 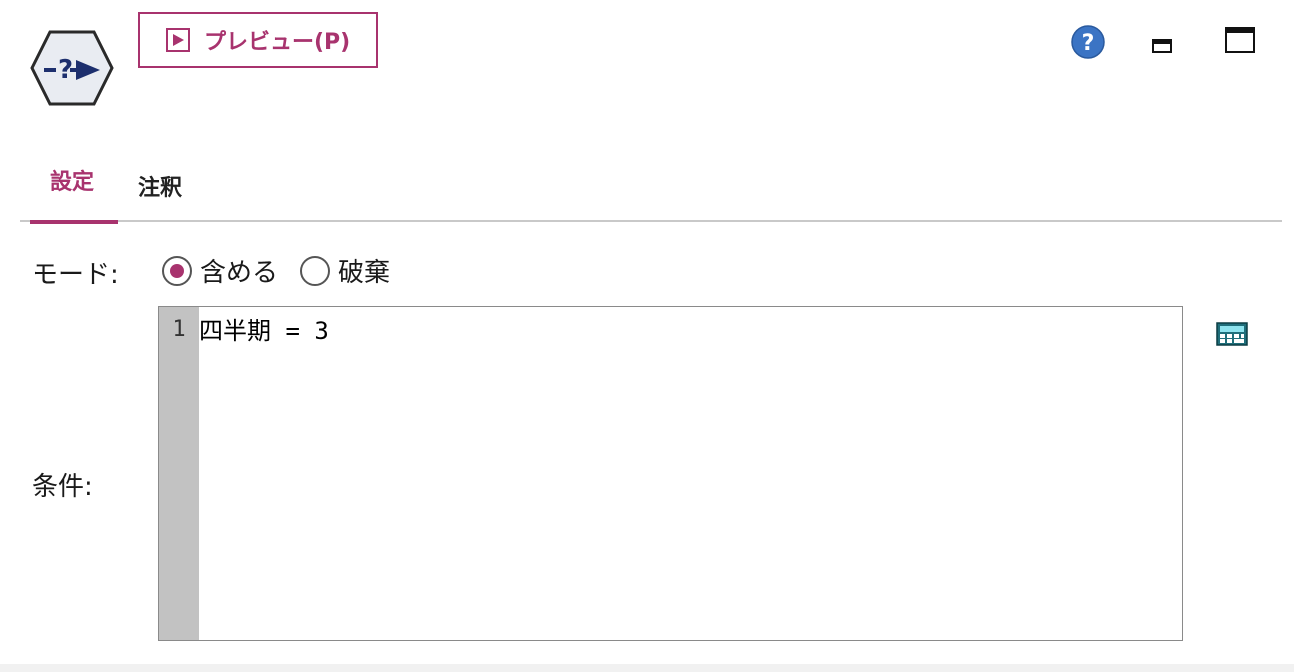 What do you see at coordinates (62, 487) in the screenshot?
I see `condition-label: 条件:` at bounding box center [62, 487].